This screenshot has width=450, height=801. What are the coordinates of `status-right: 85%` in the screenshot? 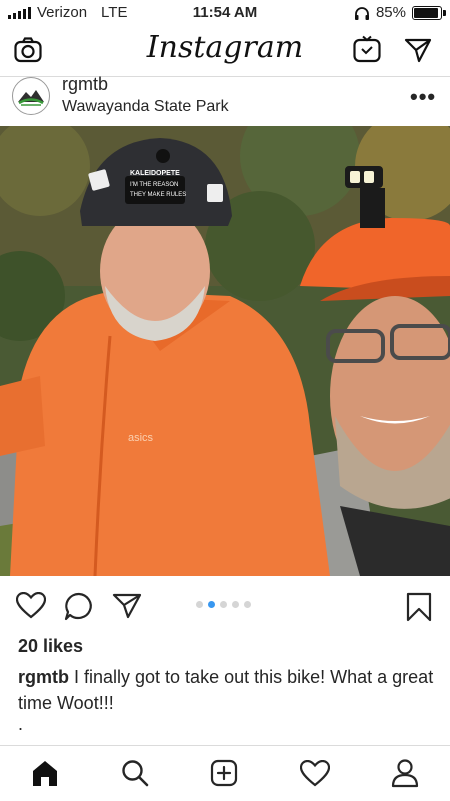 It's located at (400, 12).